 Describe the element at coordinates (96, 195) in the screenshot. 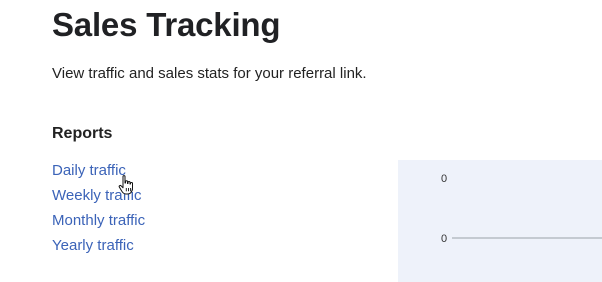

I see `weekly-traffic-link: Weekly traffic` at that location.